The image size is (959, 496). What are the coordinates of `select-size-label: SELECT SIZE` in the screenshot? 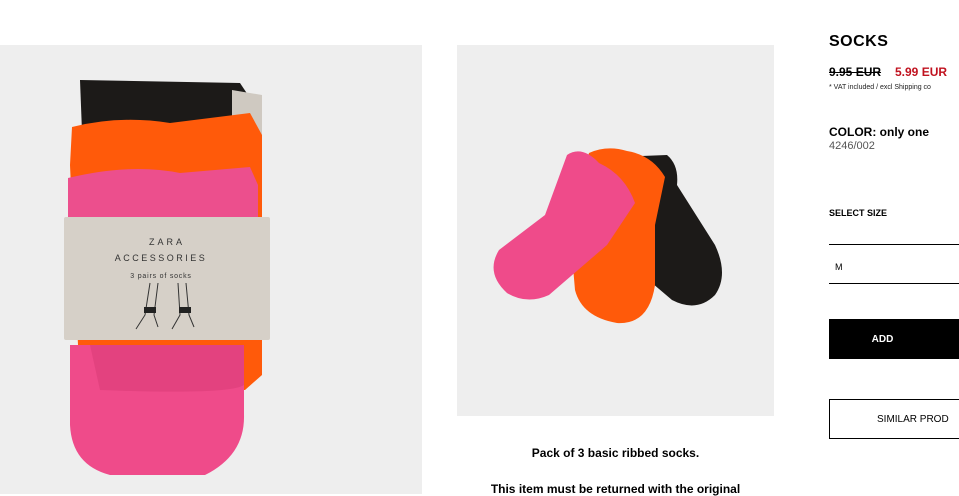 It's located at (858, 213).